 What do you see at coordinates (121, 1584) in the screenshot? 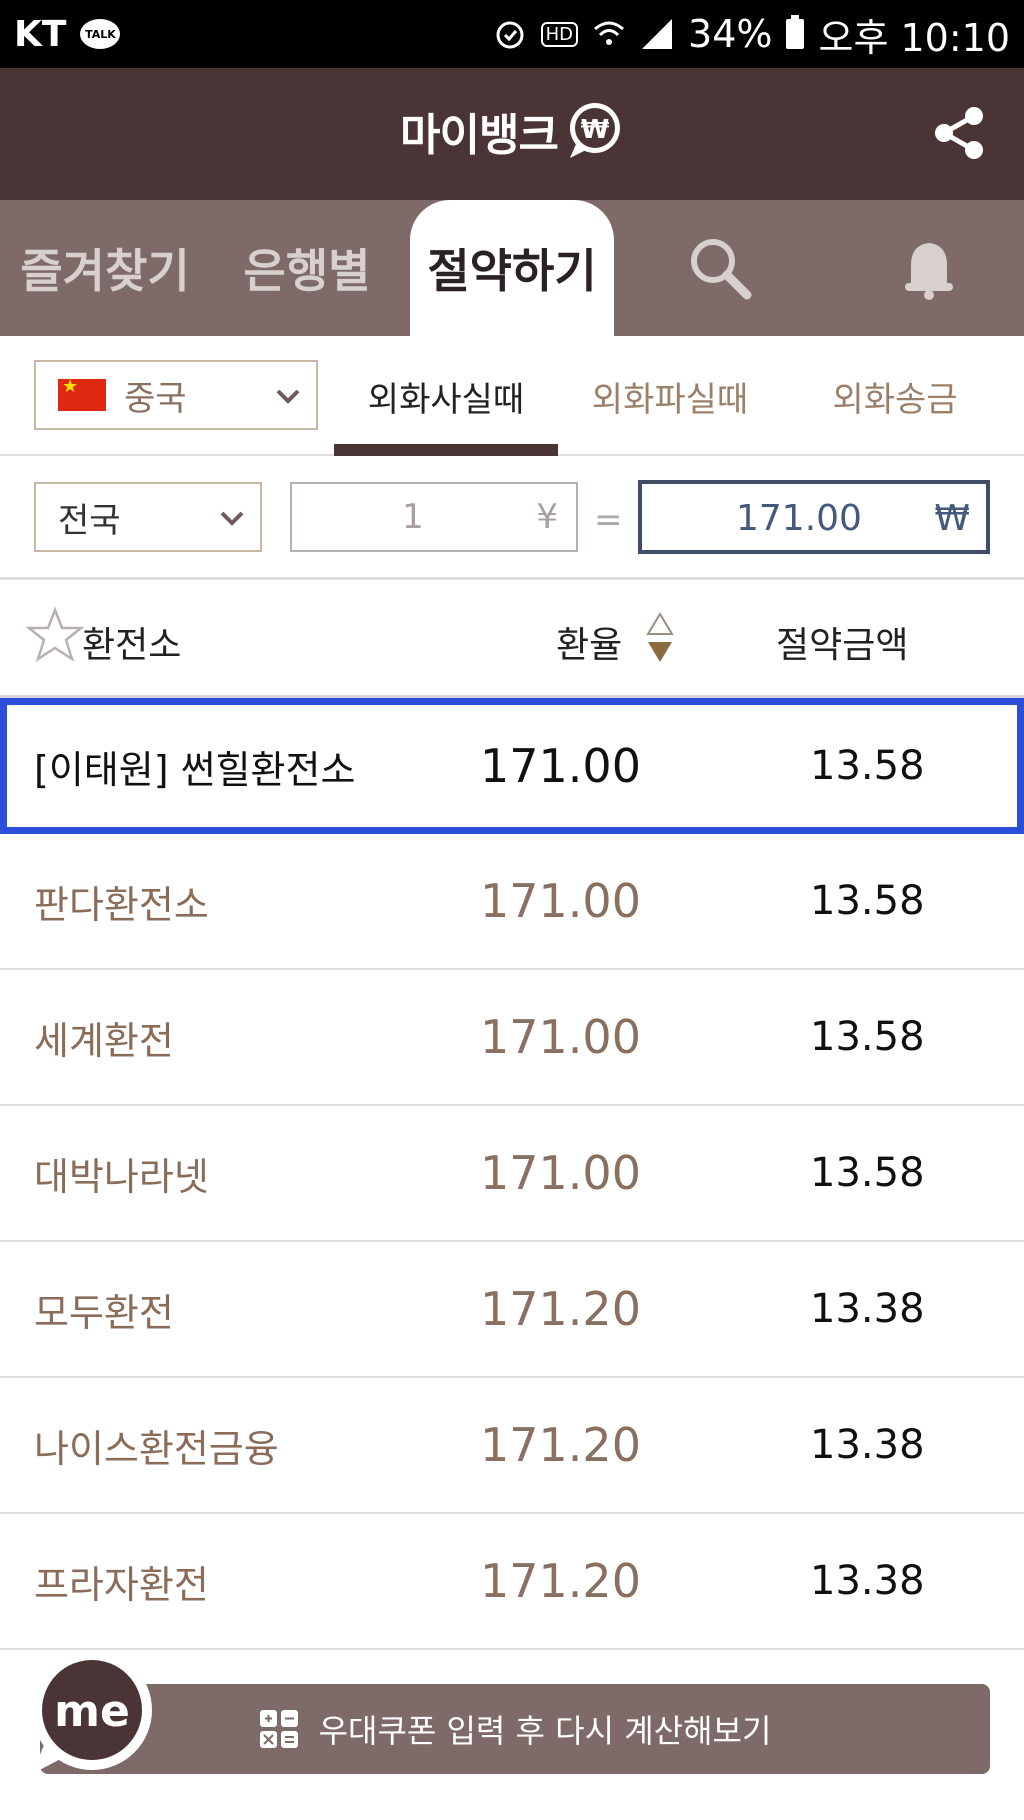
I see `exchange-office-name: 프라자환전` at bounding box center [121, 1584].